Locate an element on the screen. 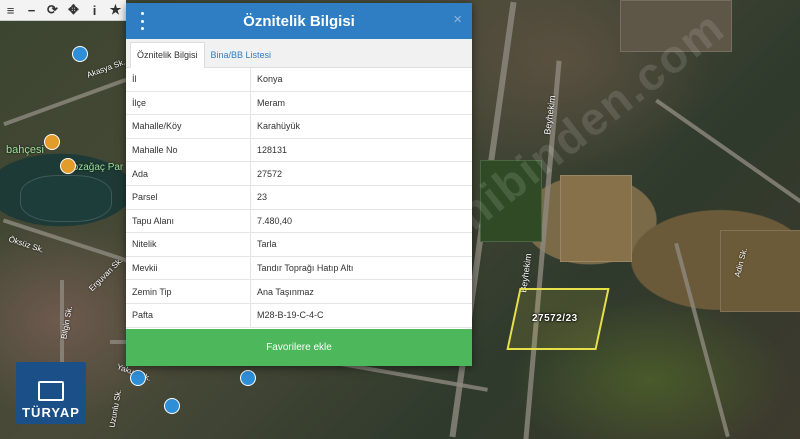 The width and height of the screenshot is (800, 439). attr-value: Ana Taşınmaz is located at coordinates (361, 291).